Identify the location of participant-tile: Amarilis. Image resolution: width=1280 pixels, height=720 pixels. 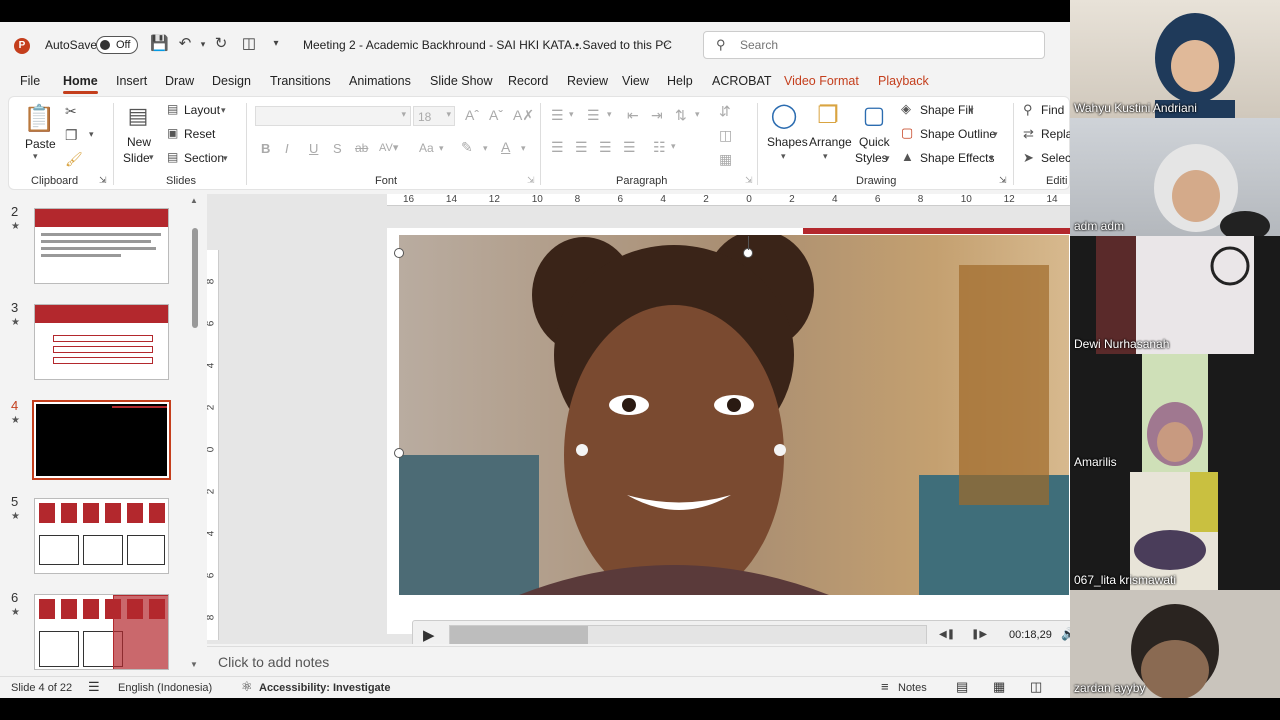
(1175, 413).